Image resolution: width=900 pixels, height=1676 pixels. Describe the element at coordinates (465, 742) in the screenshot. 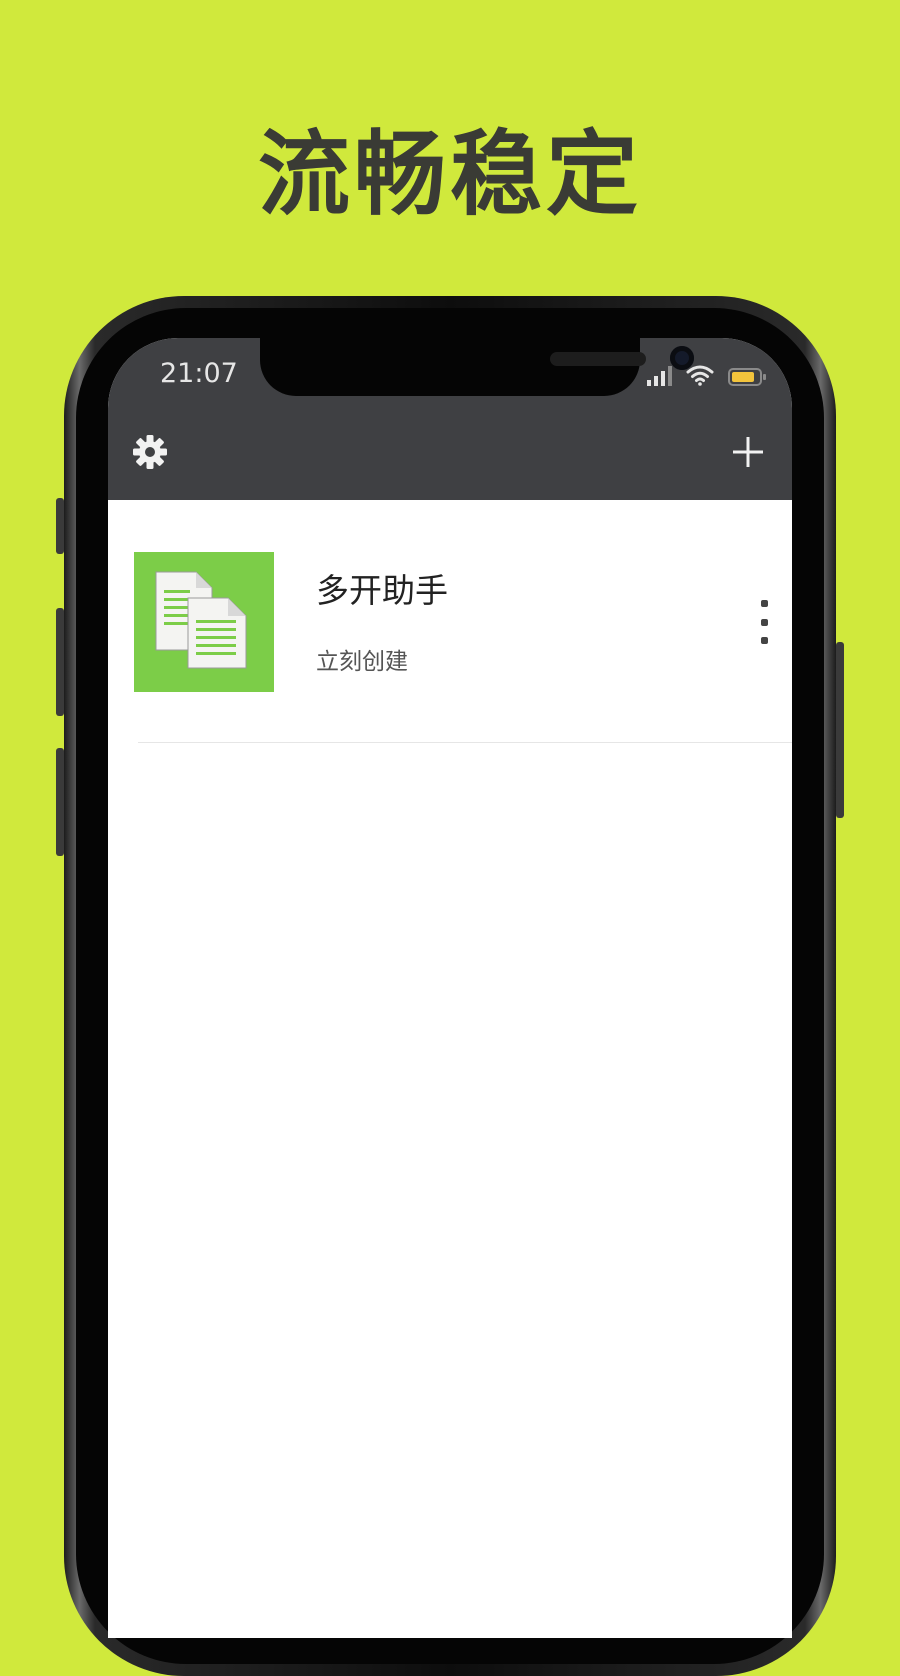

I see `divider` at that location.